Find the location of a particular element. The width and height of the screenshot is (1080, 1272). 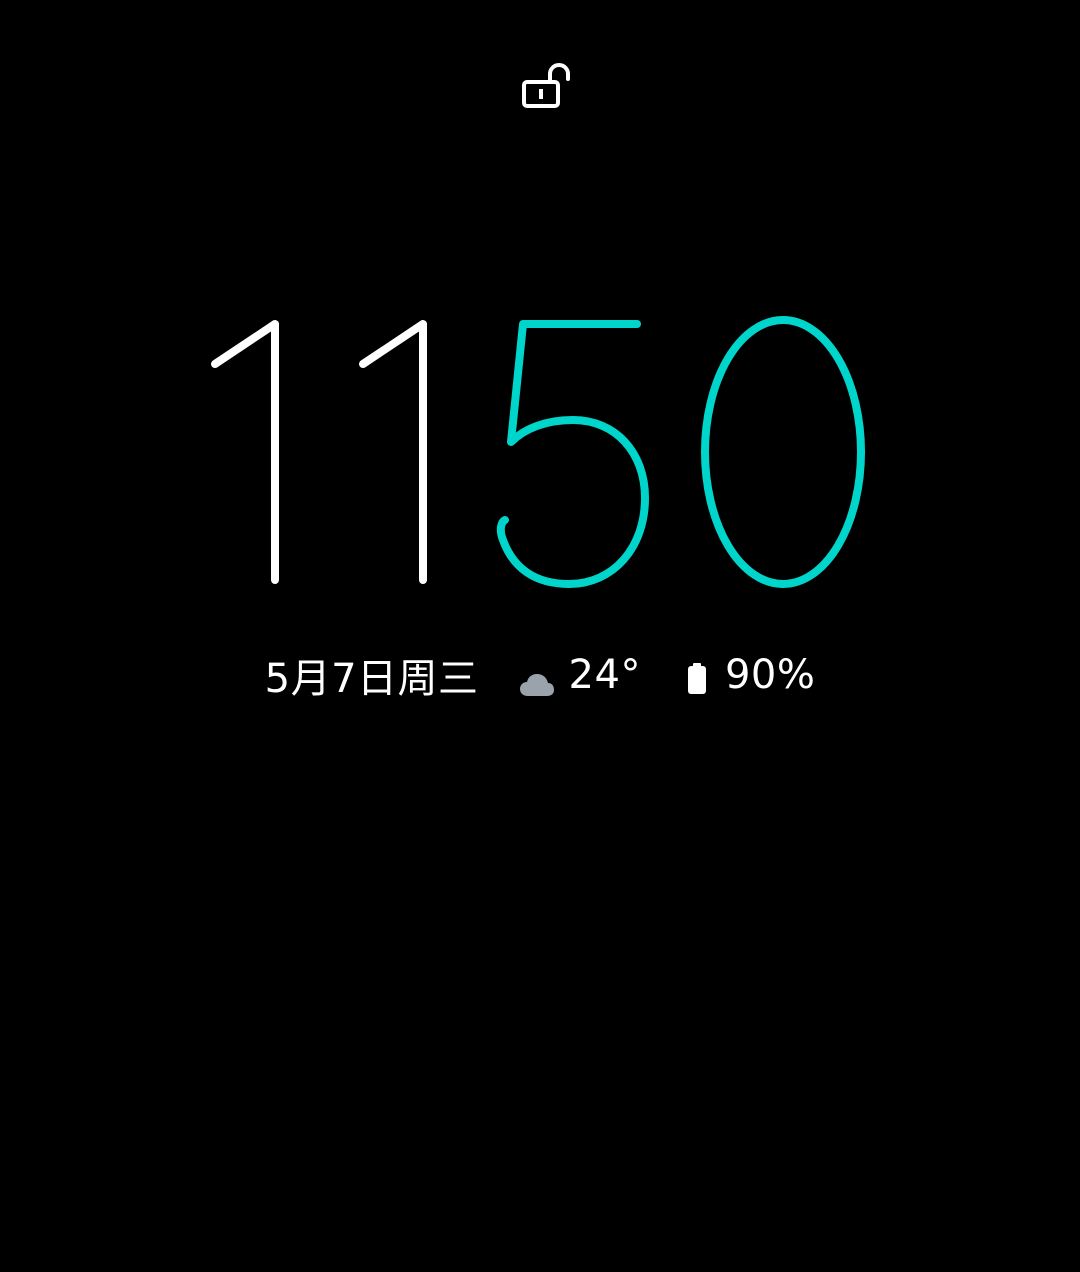

date-text: 5月7日周三 is located at coordinates (371, 679).